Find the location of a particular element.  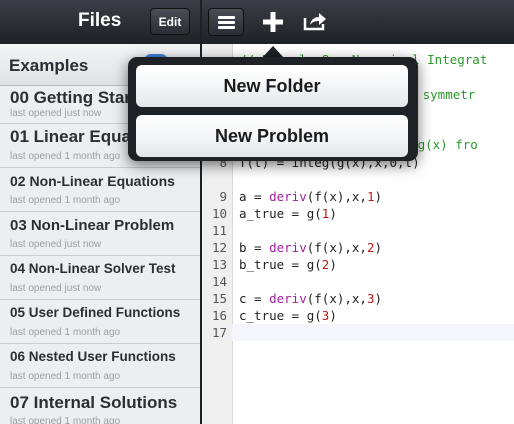

edit-button: Edit is located at coordinates (170, 21).